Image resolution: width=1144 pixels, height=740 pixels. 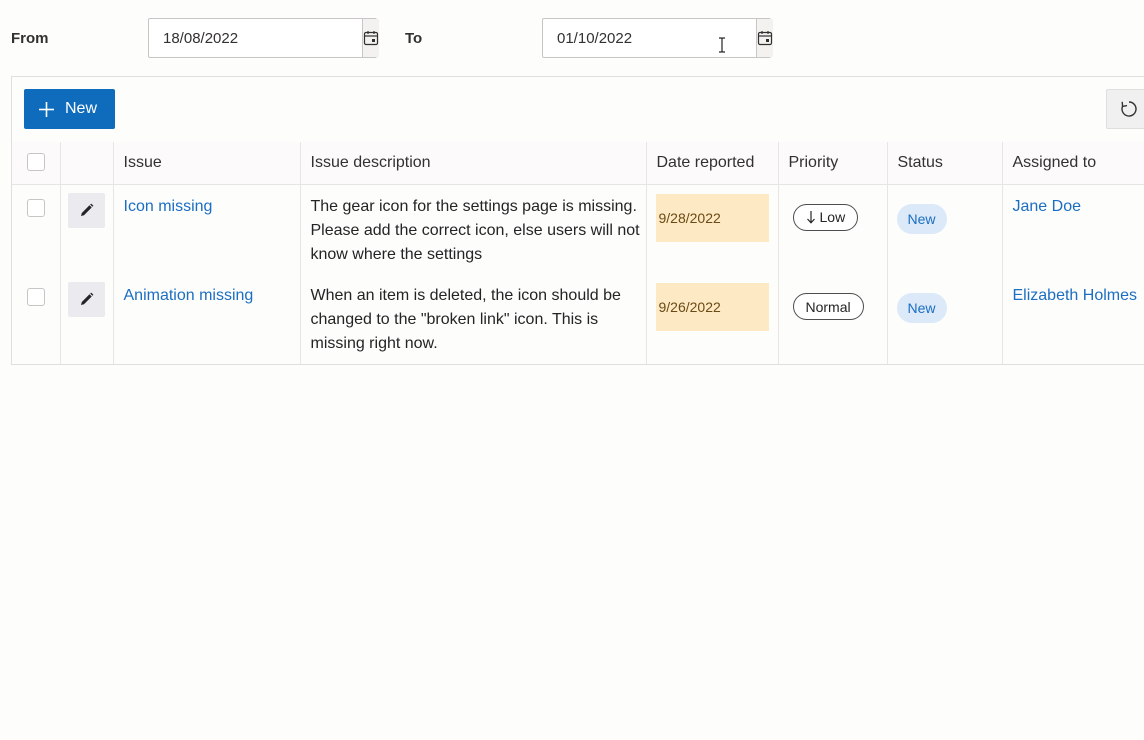 I want to click on date-range-filter: From To, so click(x=572, y=38).